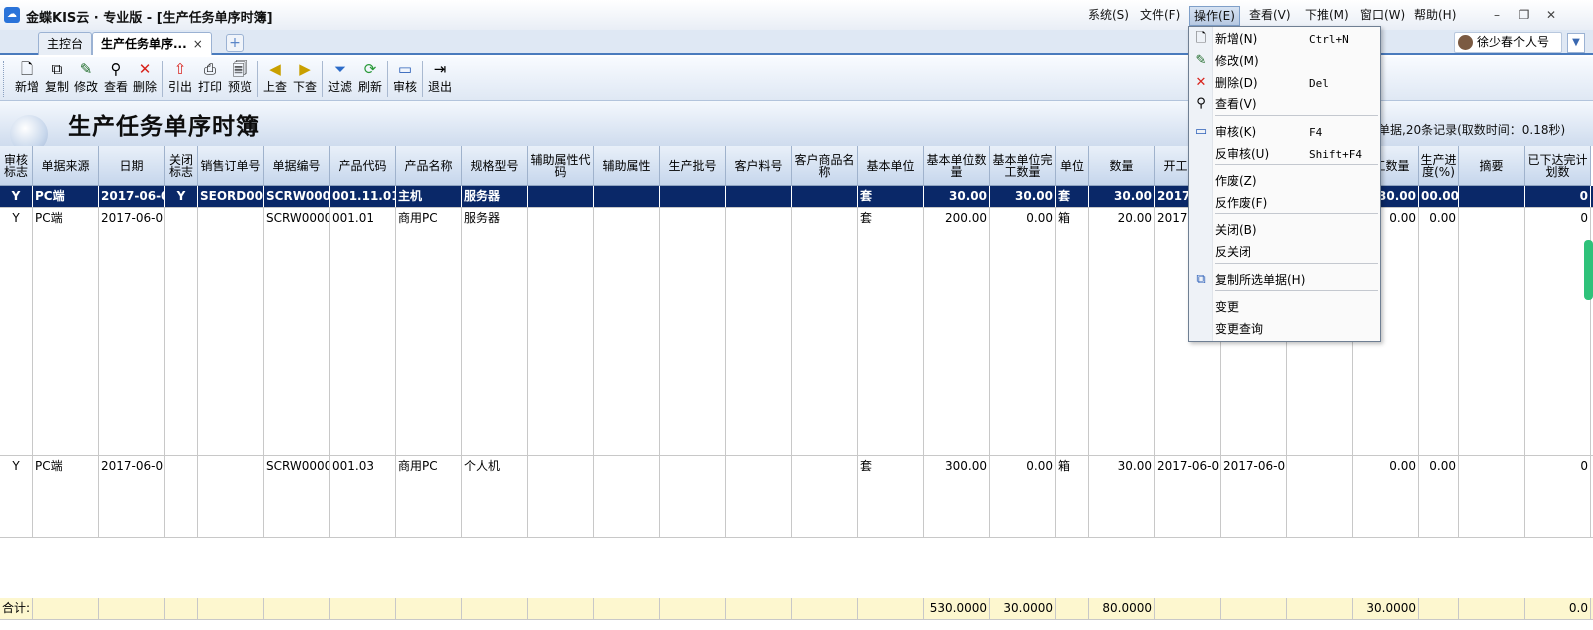 The image size is (1593, 630). What do you see at coordinates (275, 69) in the screenshot?
I see `arrow-left-icon: ◀` at bounding box center [275, 69].